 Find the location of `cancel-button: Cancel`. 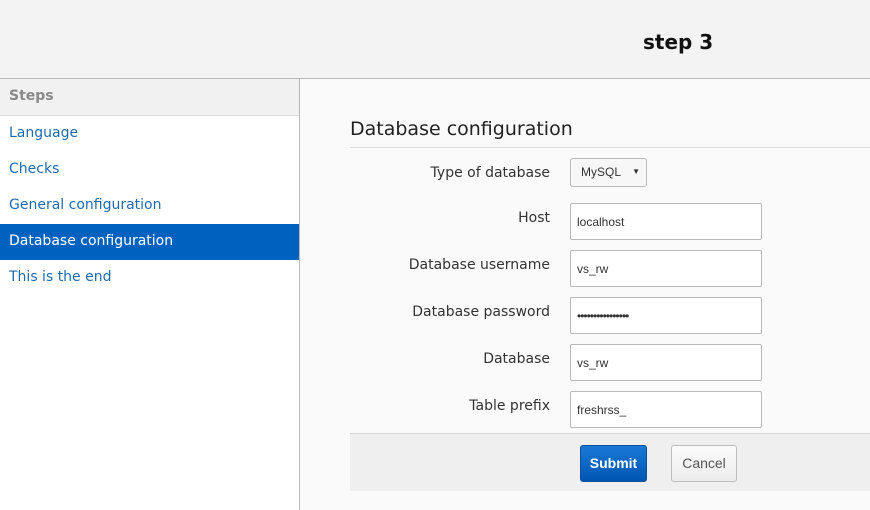

cancel-button: Cancel is located at coordinates (704, 463).